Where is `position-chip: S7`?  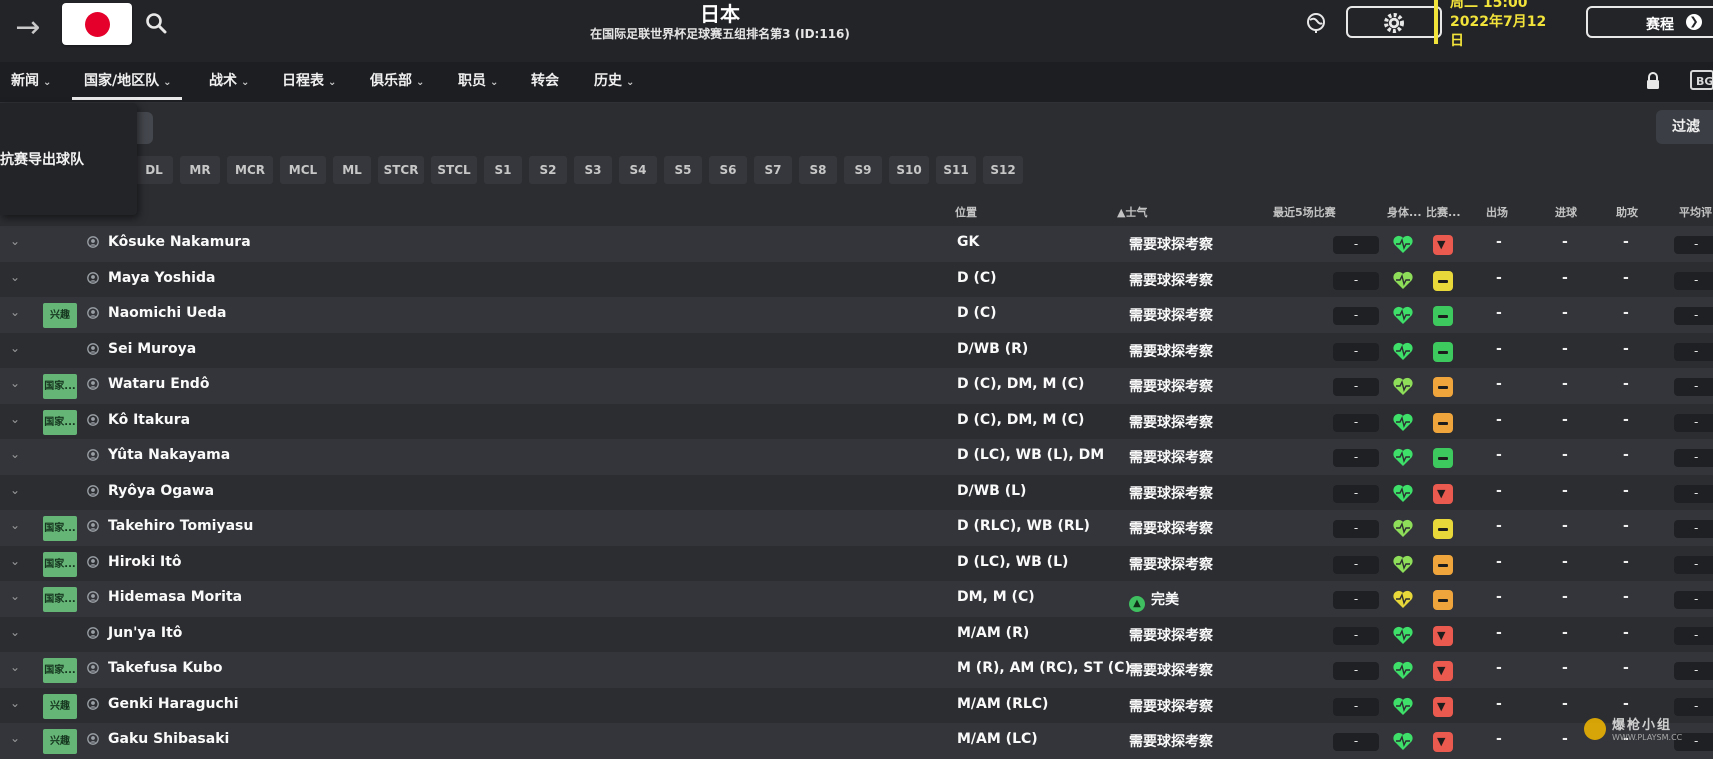
position-chip: S7 is located at coordinates (773, 170).